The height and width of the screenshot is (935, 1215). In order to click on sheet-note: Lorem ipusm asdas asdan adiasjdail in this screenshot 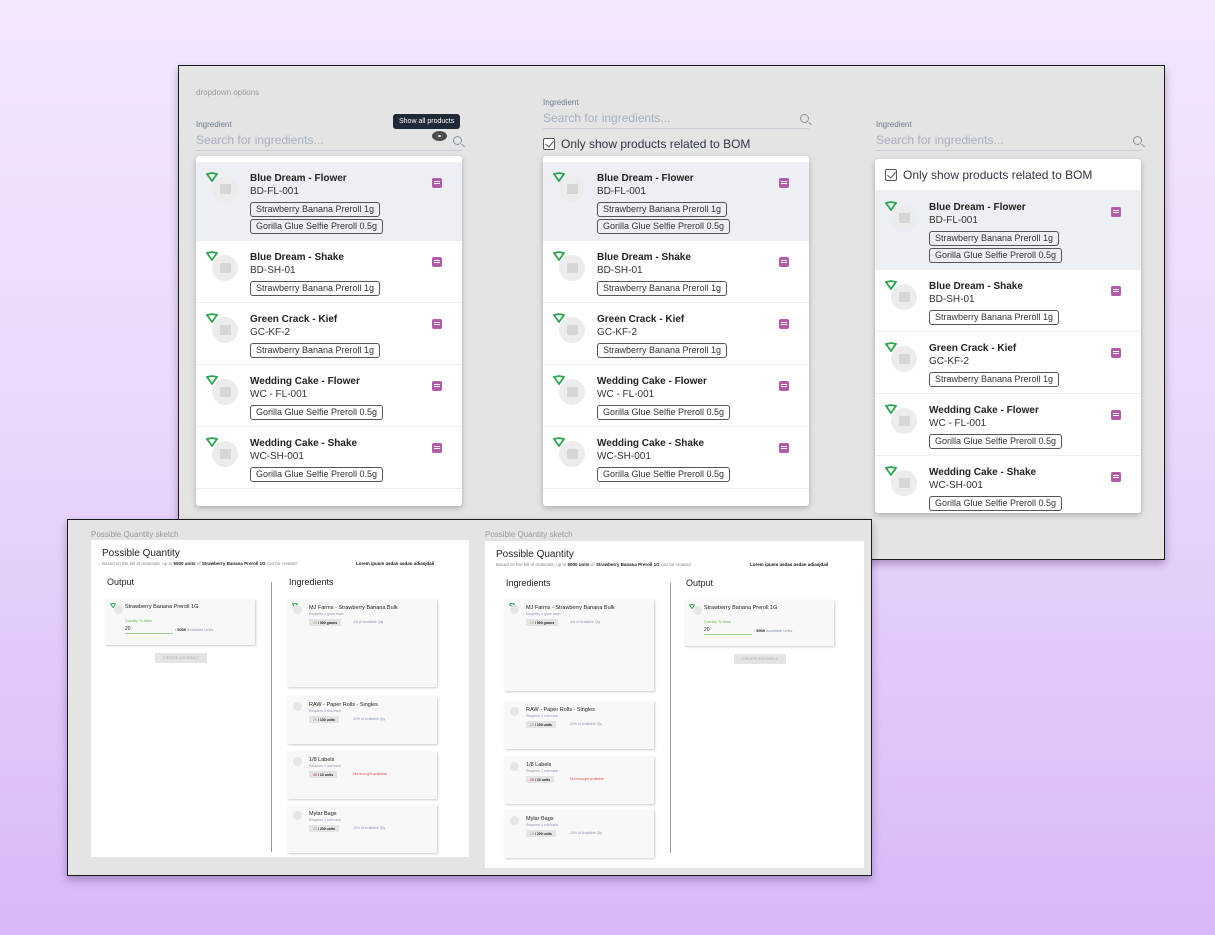, I will do `click(789, 564)`.